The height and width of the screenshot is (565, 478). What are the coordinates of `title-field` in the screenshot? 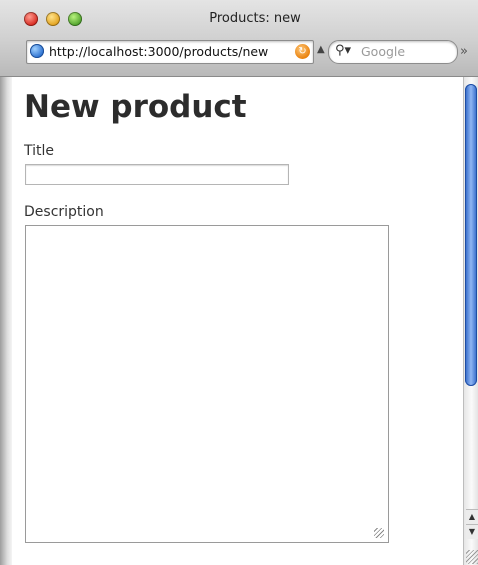 It's located at (157, 174).